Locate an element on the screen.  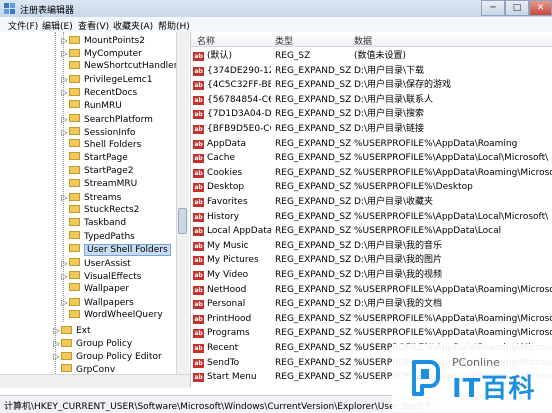
tree-item-label: Taskband is located at coordinates (105, 223).